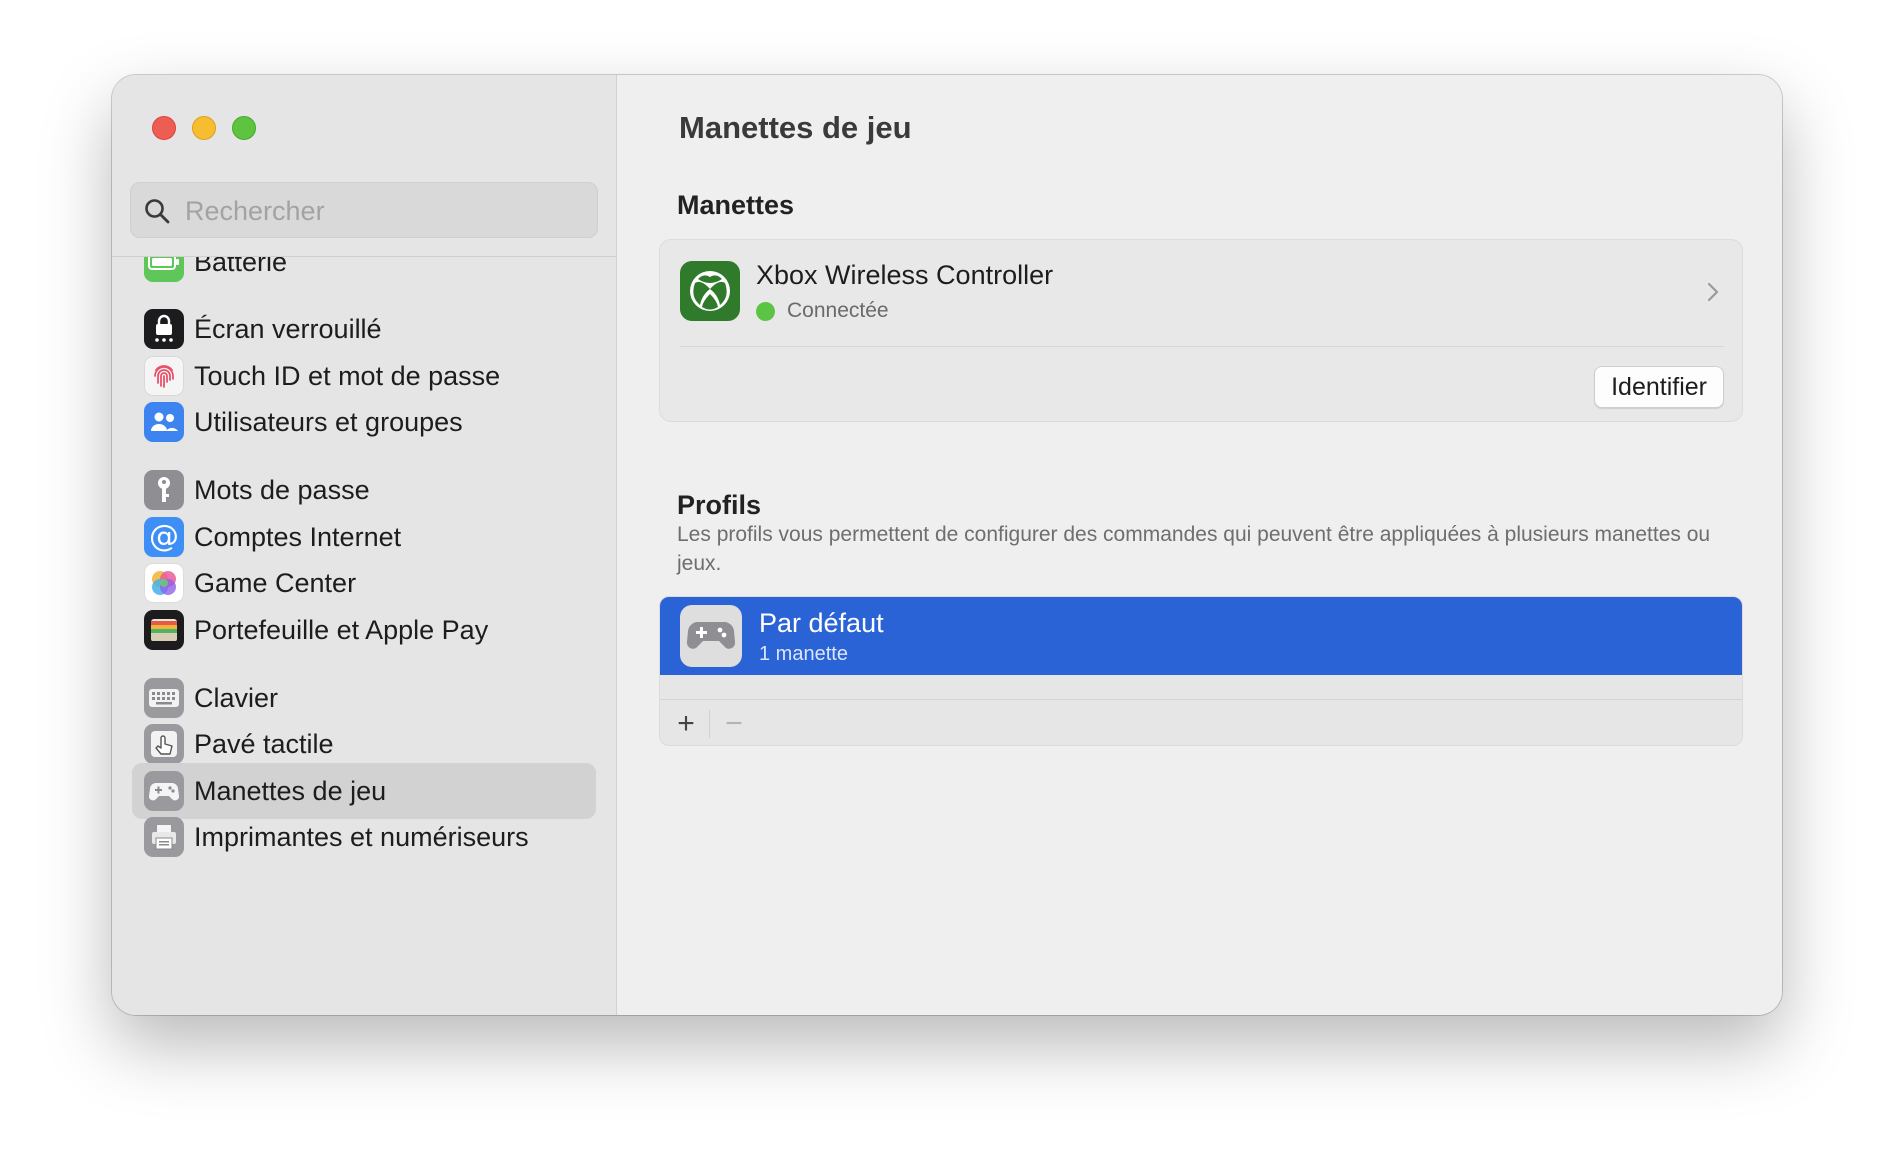 The height and width of the screenshot is (1164, 1894). Describe the element at coordinates (385, 211) in the screenshot. I see `search-input` at that location.